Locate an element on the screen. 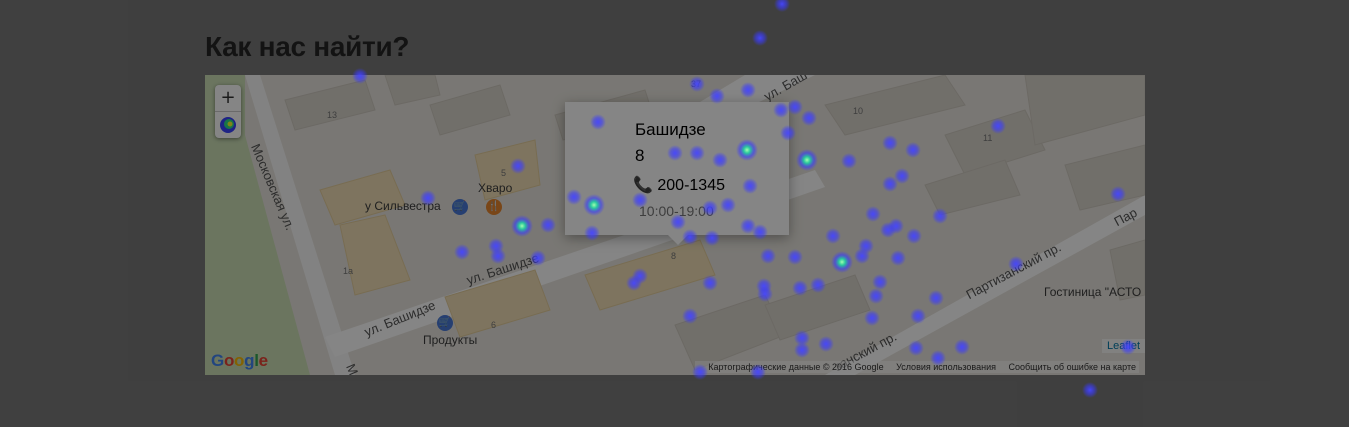 This screenshot has height=427, width=1349. building-number: 10 is located at coordinates (858, 111).